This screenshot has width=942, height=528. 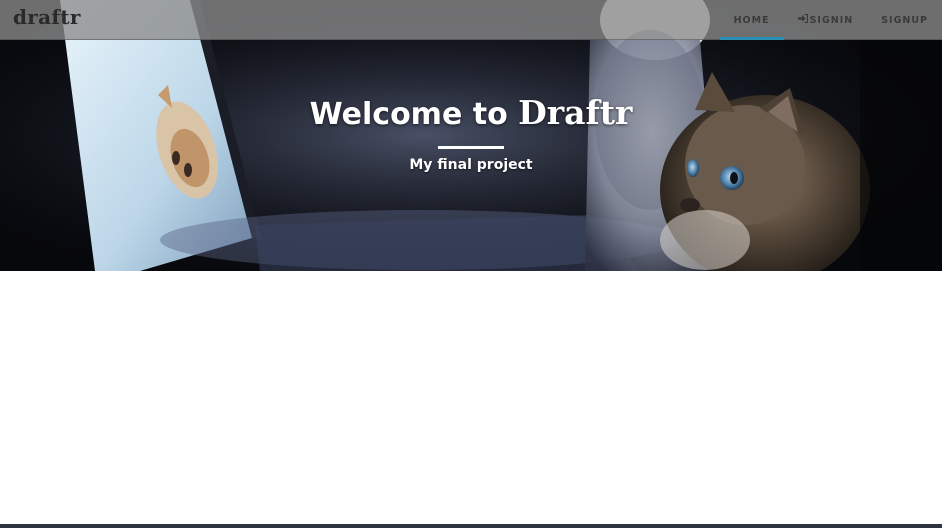 I want to click on nav-links: HOME SIGNIN SIGNUP, so click(x=830, y=20).